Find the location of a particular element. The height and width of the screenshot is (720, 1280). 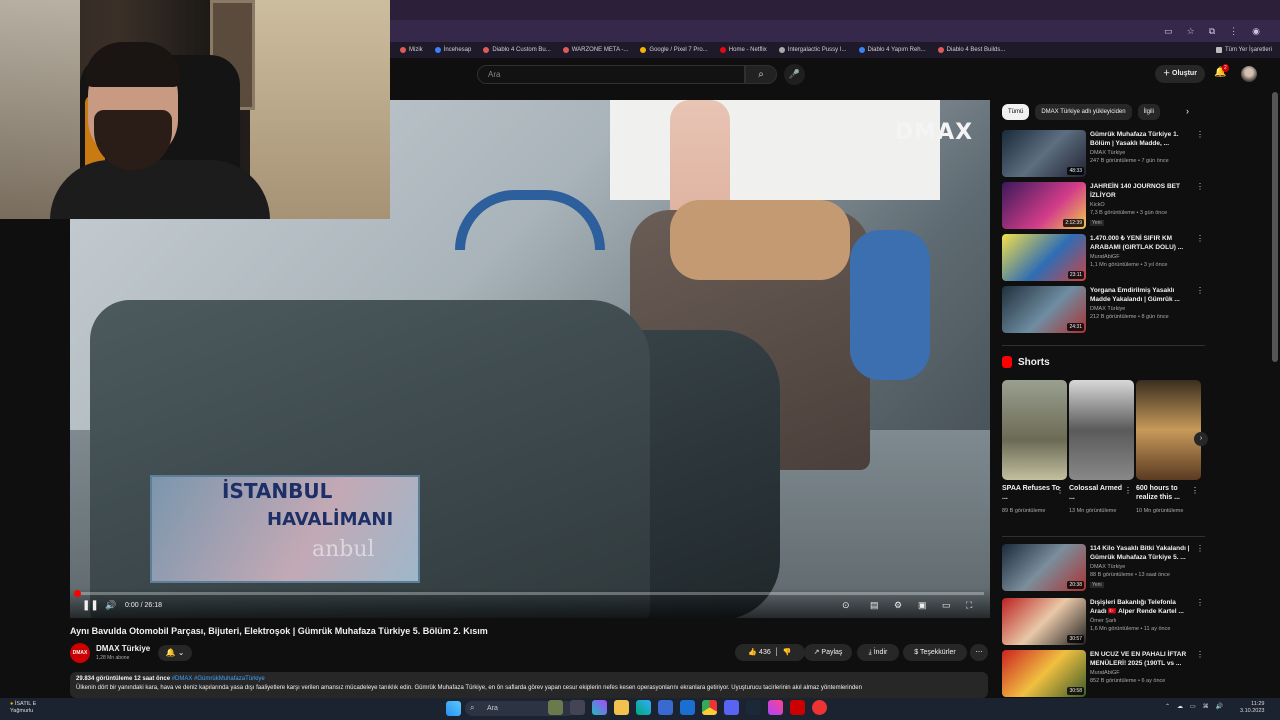

outlook-icon is located at coordinates (687, 707).